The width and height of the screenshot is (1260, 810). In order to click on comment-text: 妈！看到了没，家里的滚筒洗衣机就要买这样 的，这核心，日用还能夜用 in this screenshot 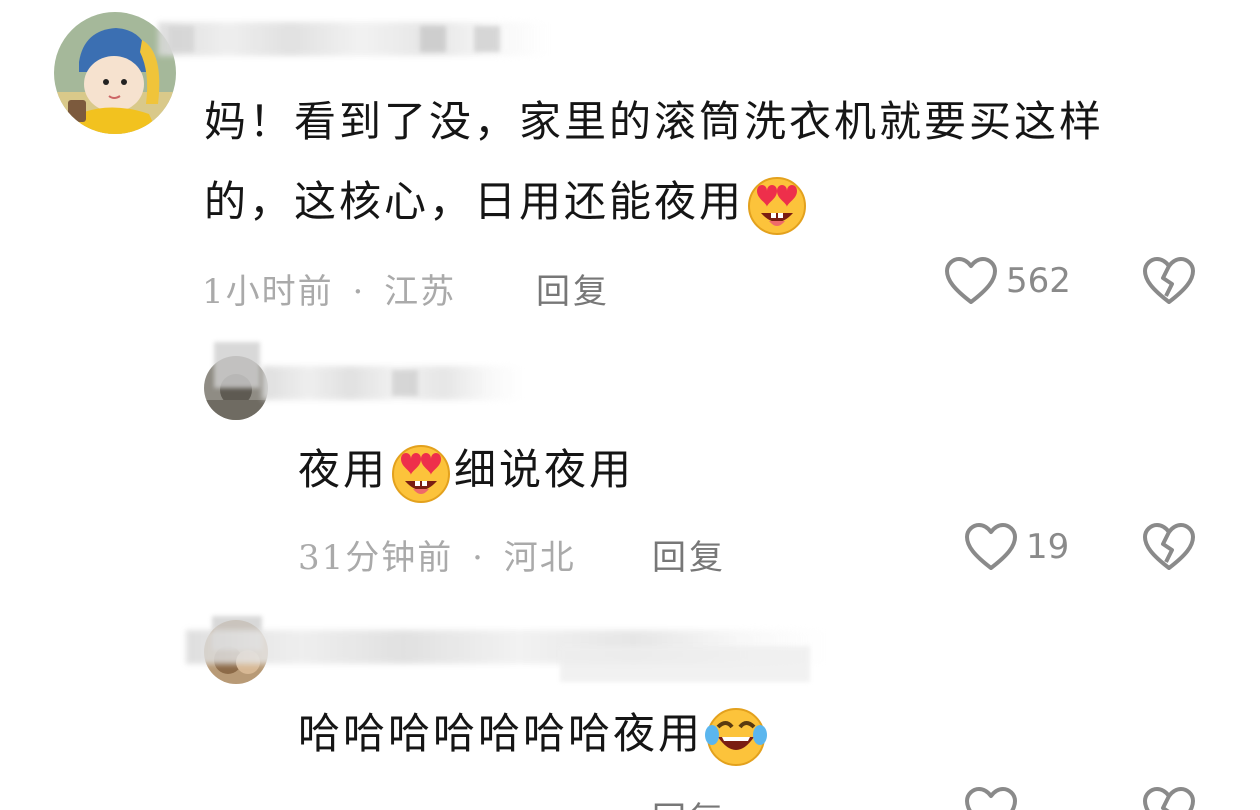, I will do `click(654, 162)`.